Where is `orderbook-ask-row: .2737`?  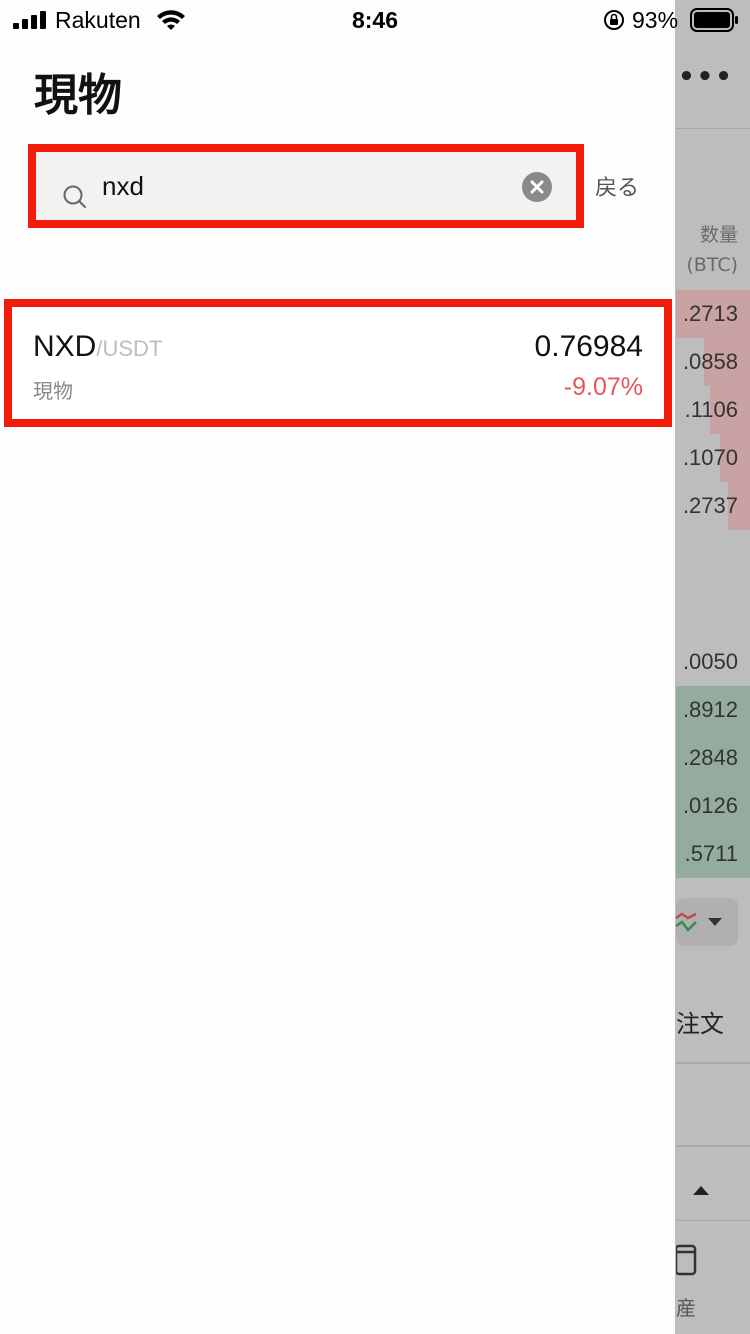
orderbook-ask-row: .2737 is located at coordinates (713, 506).